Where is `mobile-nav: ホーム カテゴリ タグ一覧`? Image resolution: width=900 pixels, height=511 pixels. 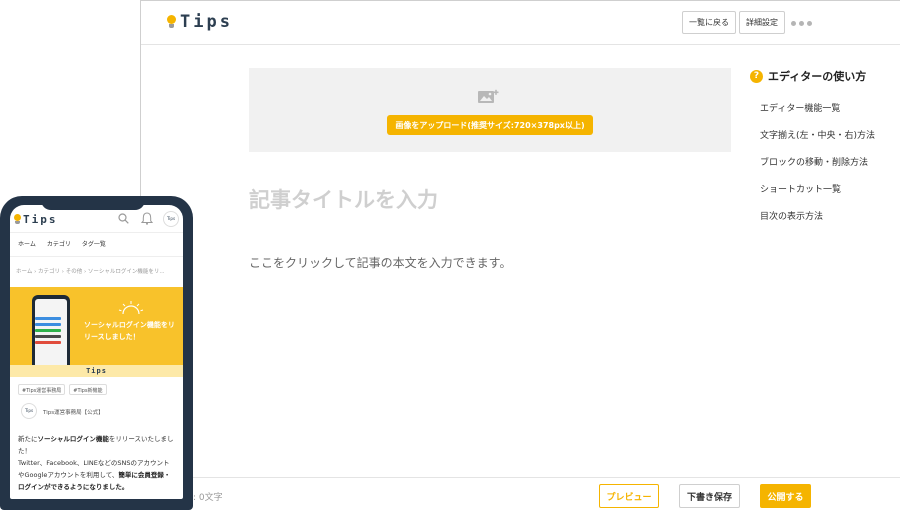
mobile-nav: ホーム カテゴリ タグ一覧 is located at coordinates (96, 245).